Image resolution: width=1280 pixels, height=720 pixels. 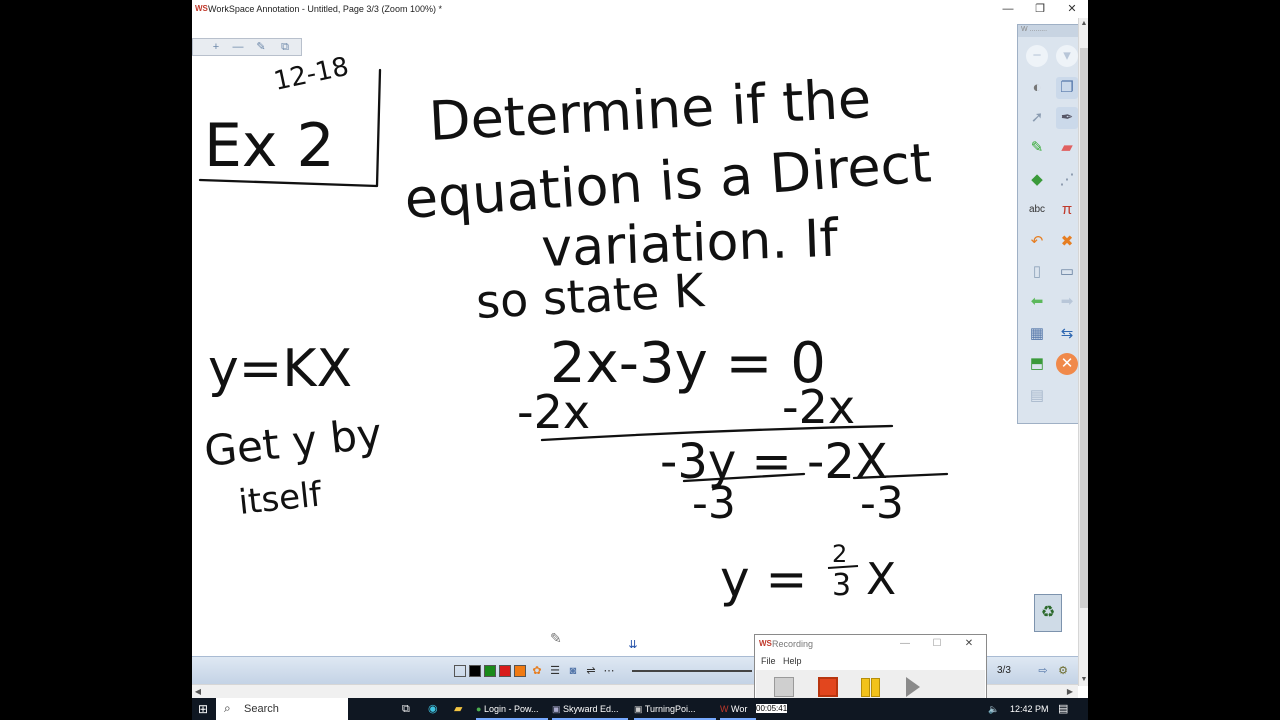 I want to click on scrollbar-thumb, so click(x=1084, y=328).